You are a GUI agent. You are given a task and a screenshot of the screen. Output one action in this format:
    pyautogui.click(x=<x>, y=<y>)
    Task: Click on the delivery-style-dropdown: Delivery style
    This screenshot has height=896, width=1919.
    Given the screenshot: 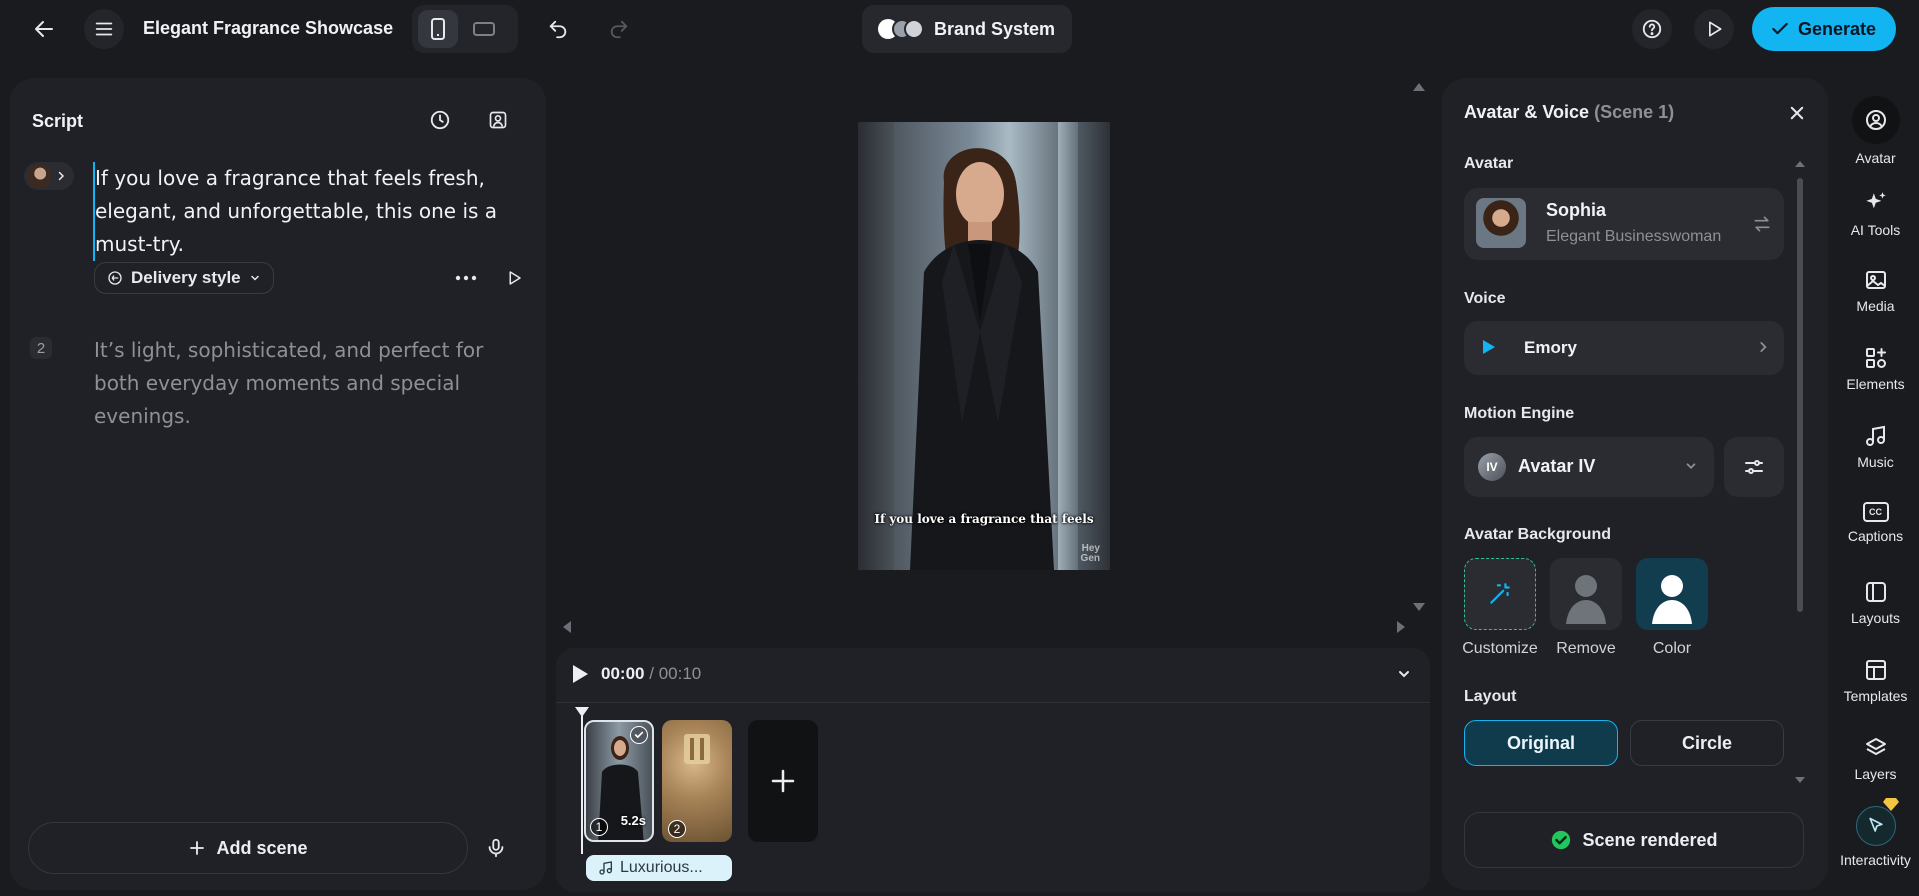 What is the action you would take?
    pyautogui.click(x=184, y=278)
    